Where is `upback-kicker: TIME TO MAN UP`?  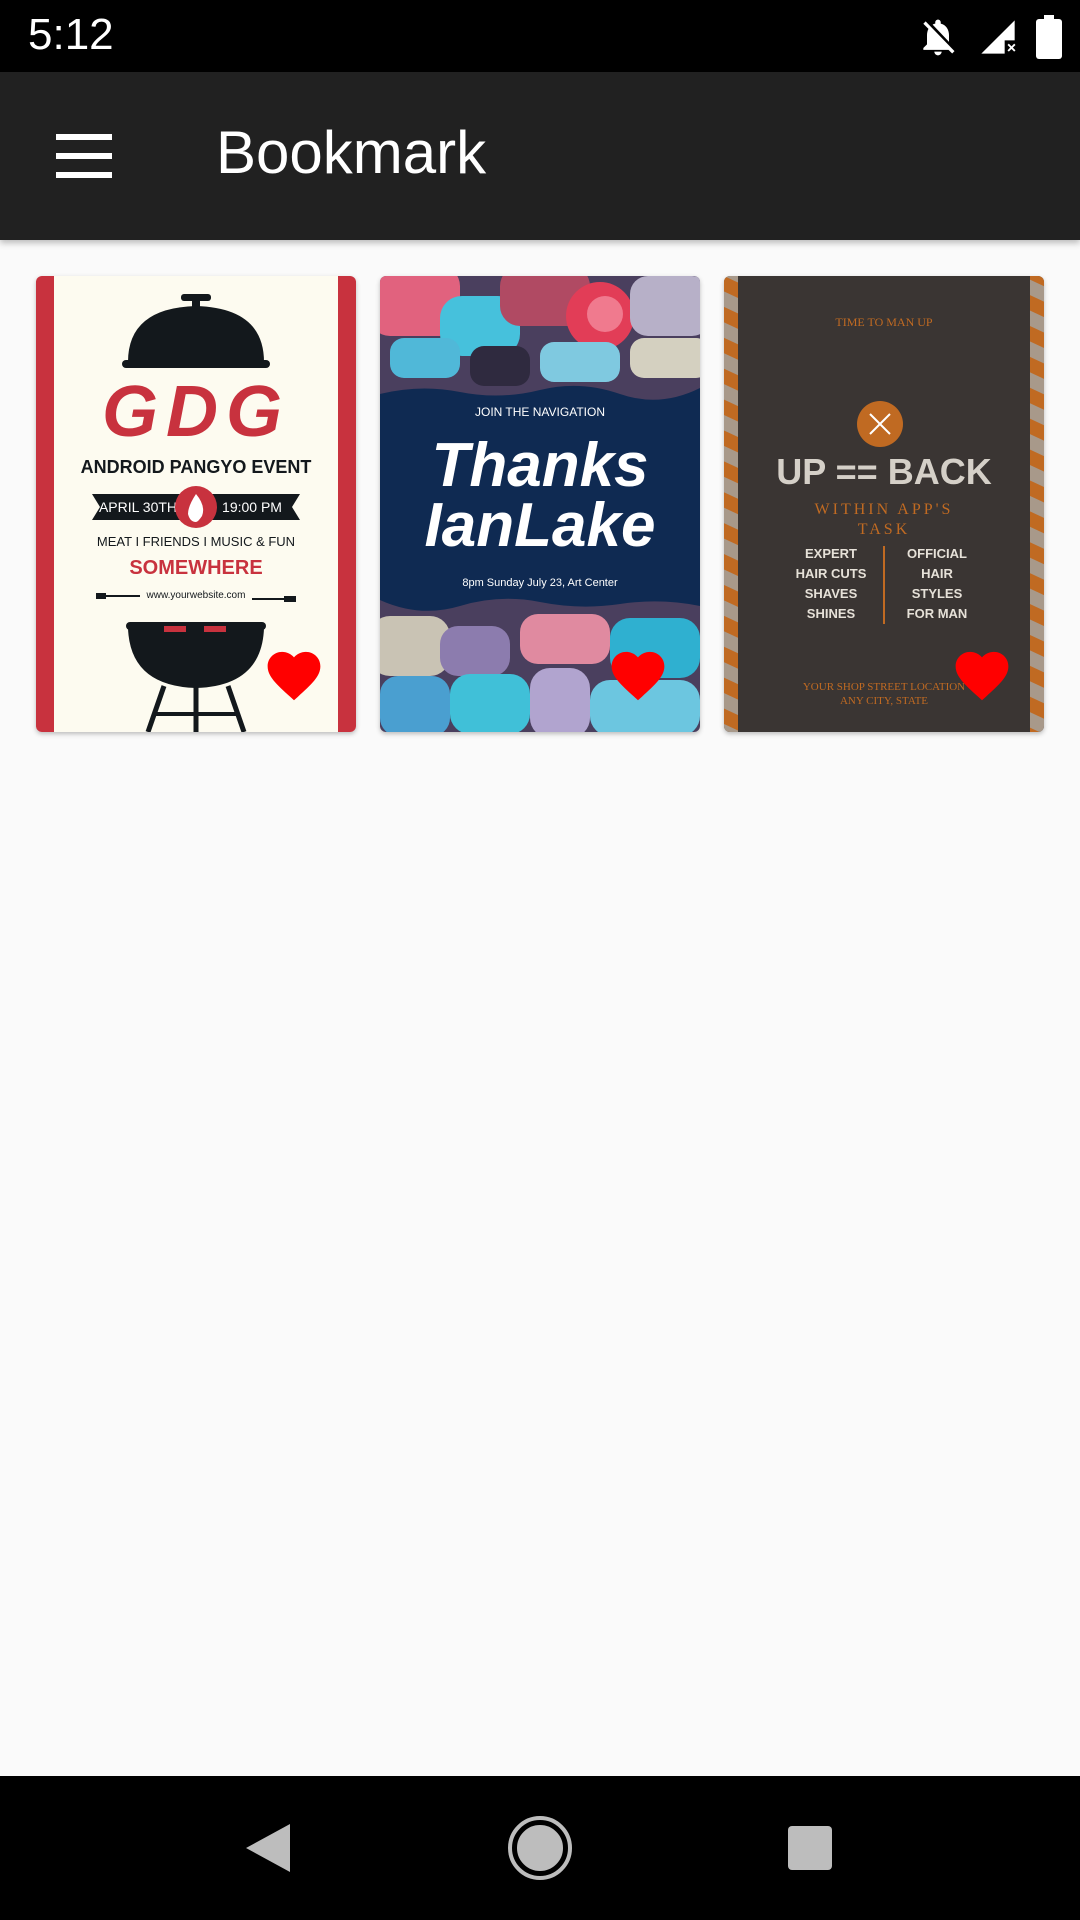 upback-kicker: TIME TO MAN UP is located at coordinates (884, 322).